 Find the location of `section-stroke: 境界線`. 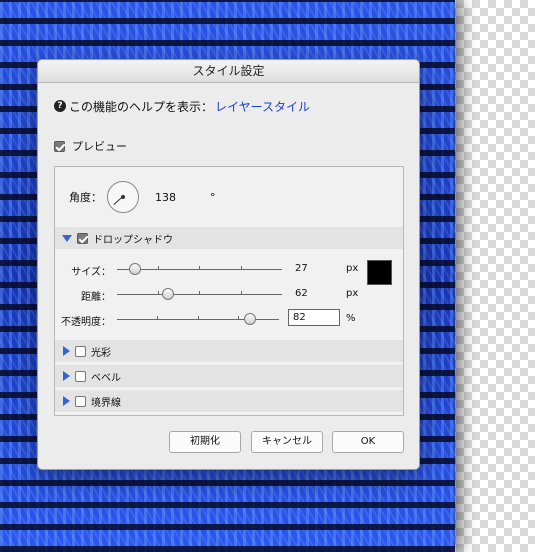

section-stroke: 境界線 is located at coordinates (229, 401).